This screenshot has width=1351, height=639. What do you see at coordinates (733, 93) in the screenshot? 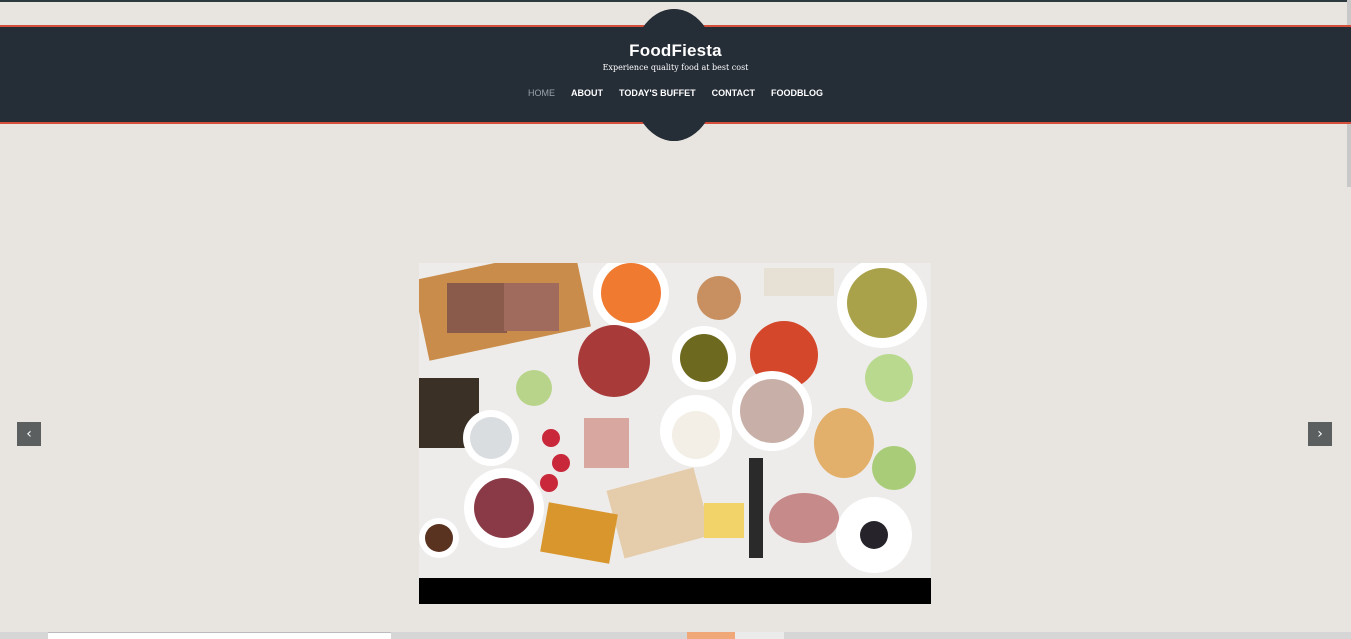
I see `nav-item-contact: CONTACT` at bounding box center [733, 93].